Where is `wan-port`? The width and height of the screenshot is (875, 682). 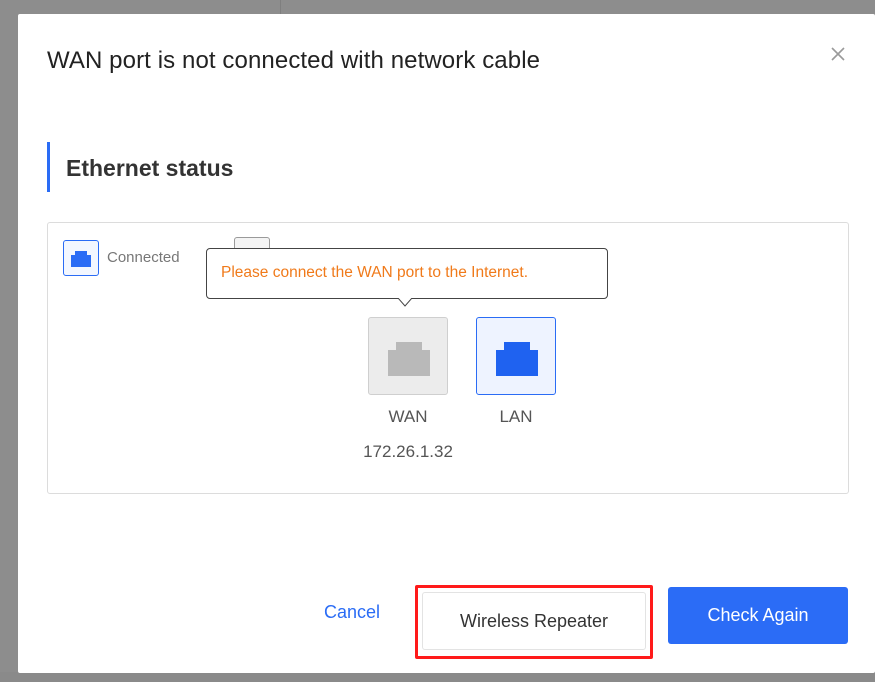 wan-port is located at coordinates (408, 356).